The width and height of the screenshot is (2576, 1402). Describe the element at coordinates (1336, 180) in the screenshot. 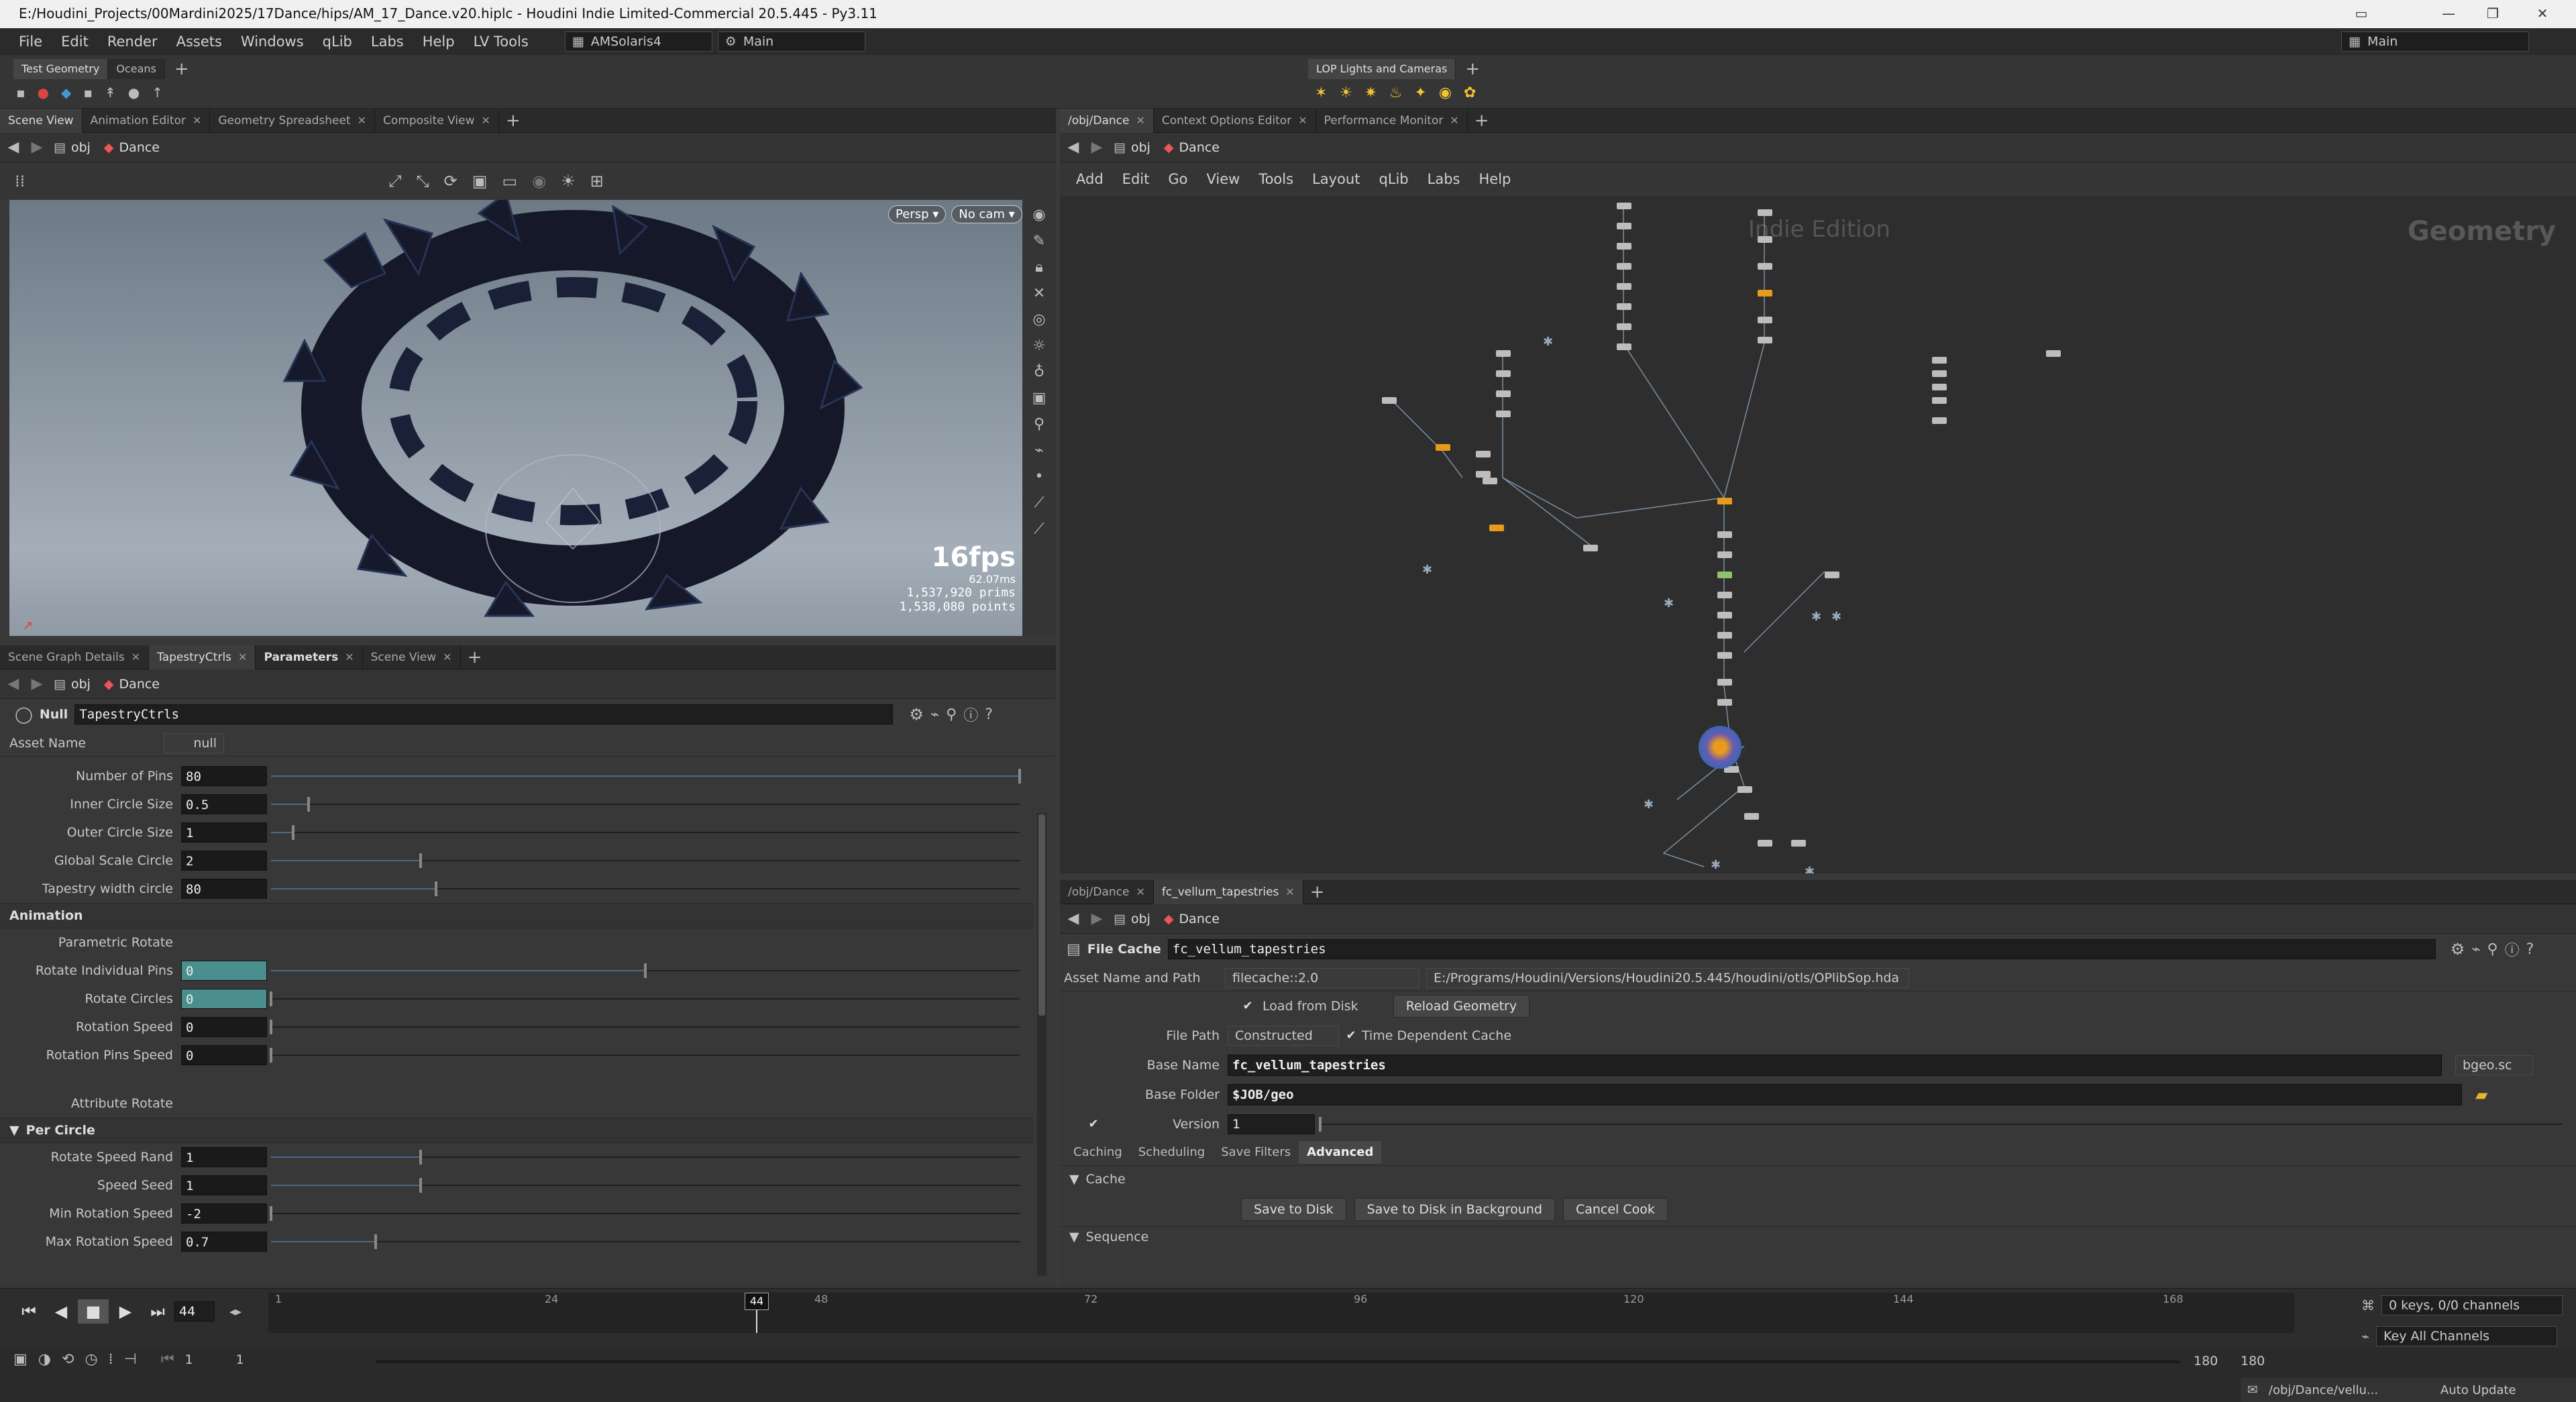

I see `net-menu-layout: Layout` at that location.